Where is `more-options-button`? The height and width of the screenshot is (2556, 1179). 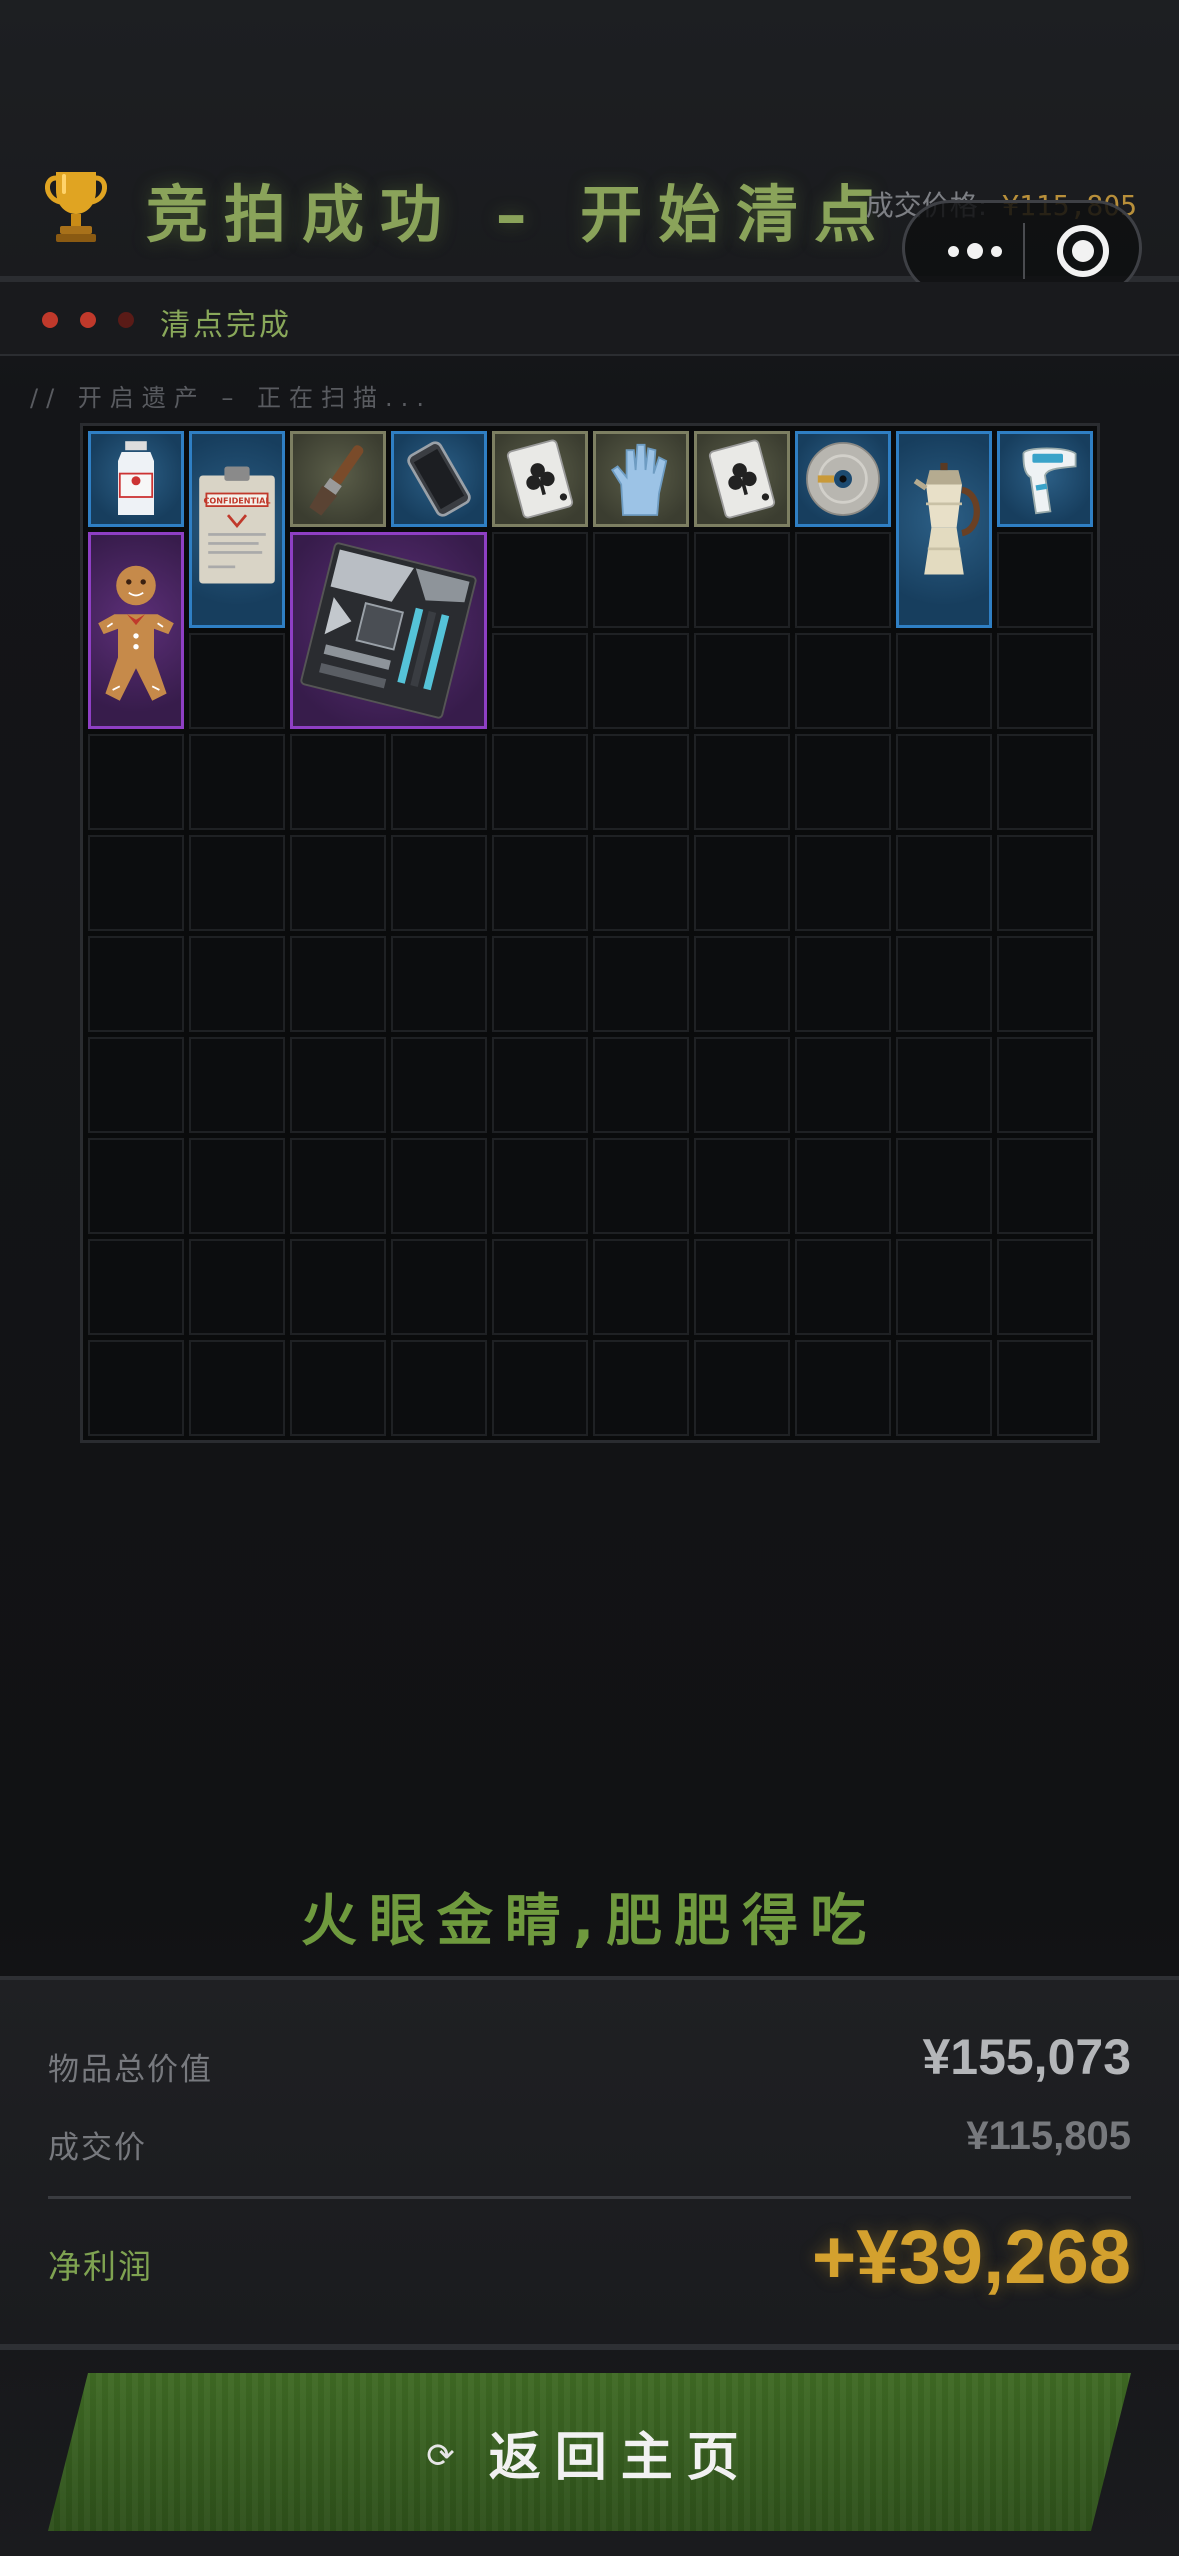 more-options-button is located at coordinates (975, 251).